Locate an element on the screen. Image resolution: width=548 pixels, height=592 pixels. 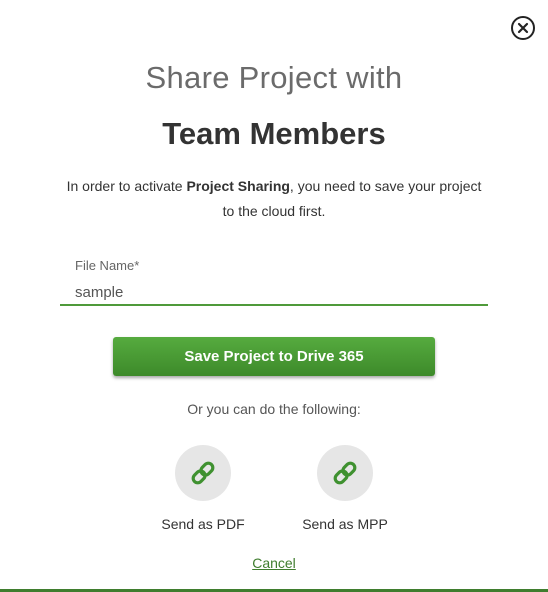
cancel-link-row: Cancel is located at coordinates (274, 563).